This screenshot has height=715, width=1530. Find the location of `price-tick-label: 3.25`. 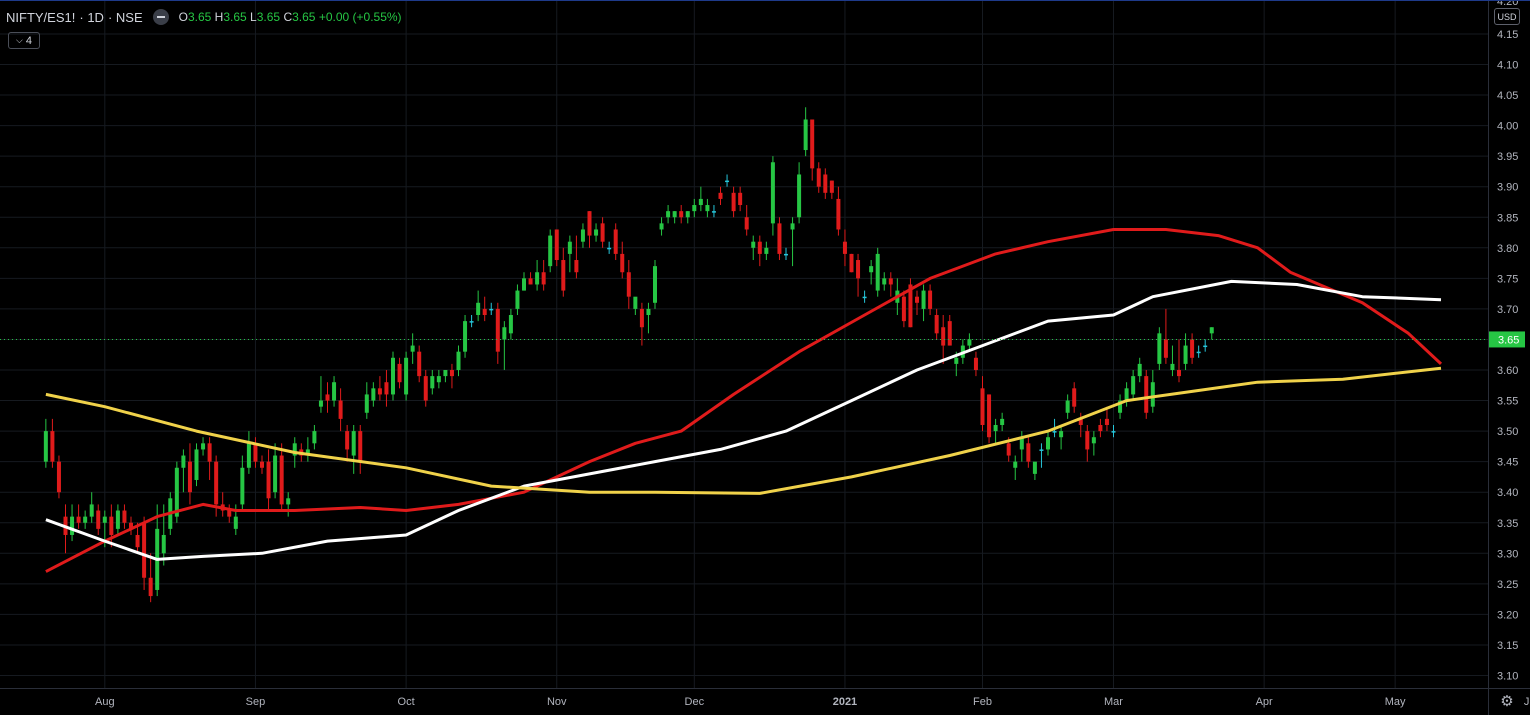

price-tick-label: 3.25 is located at coordinates (1507, 585).